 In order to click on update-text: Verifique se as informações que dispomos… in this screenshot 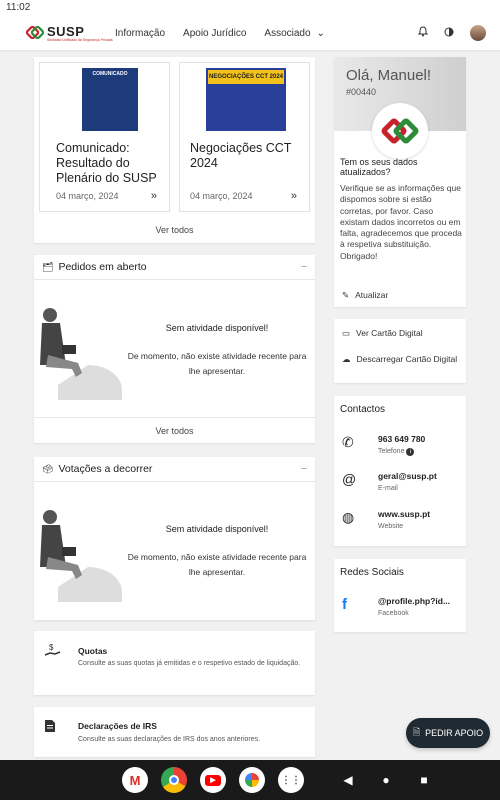, I will do `click(401, 222)`.